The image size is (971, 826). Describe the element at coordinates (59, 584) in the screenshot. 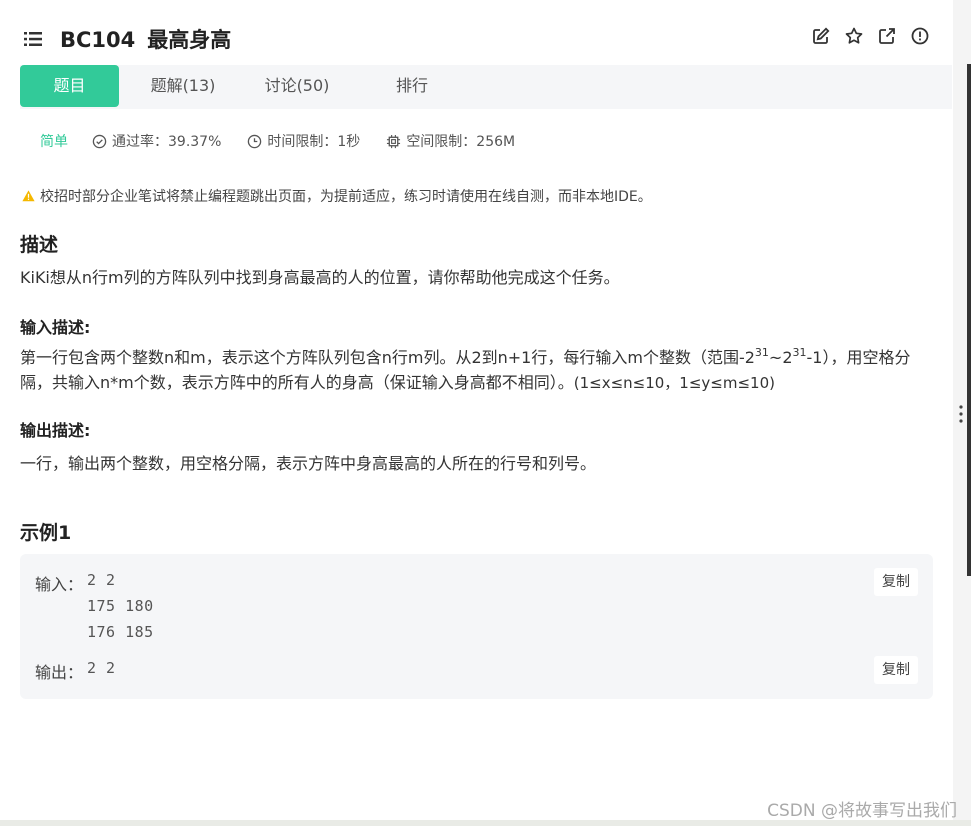

I see `example-input-label: 输入：` at that location.